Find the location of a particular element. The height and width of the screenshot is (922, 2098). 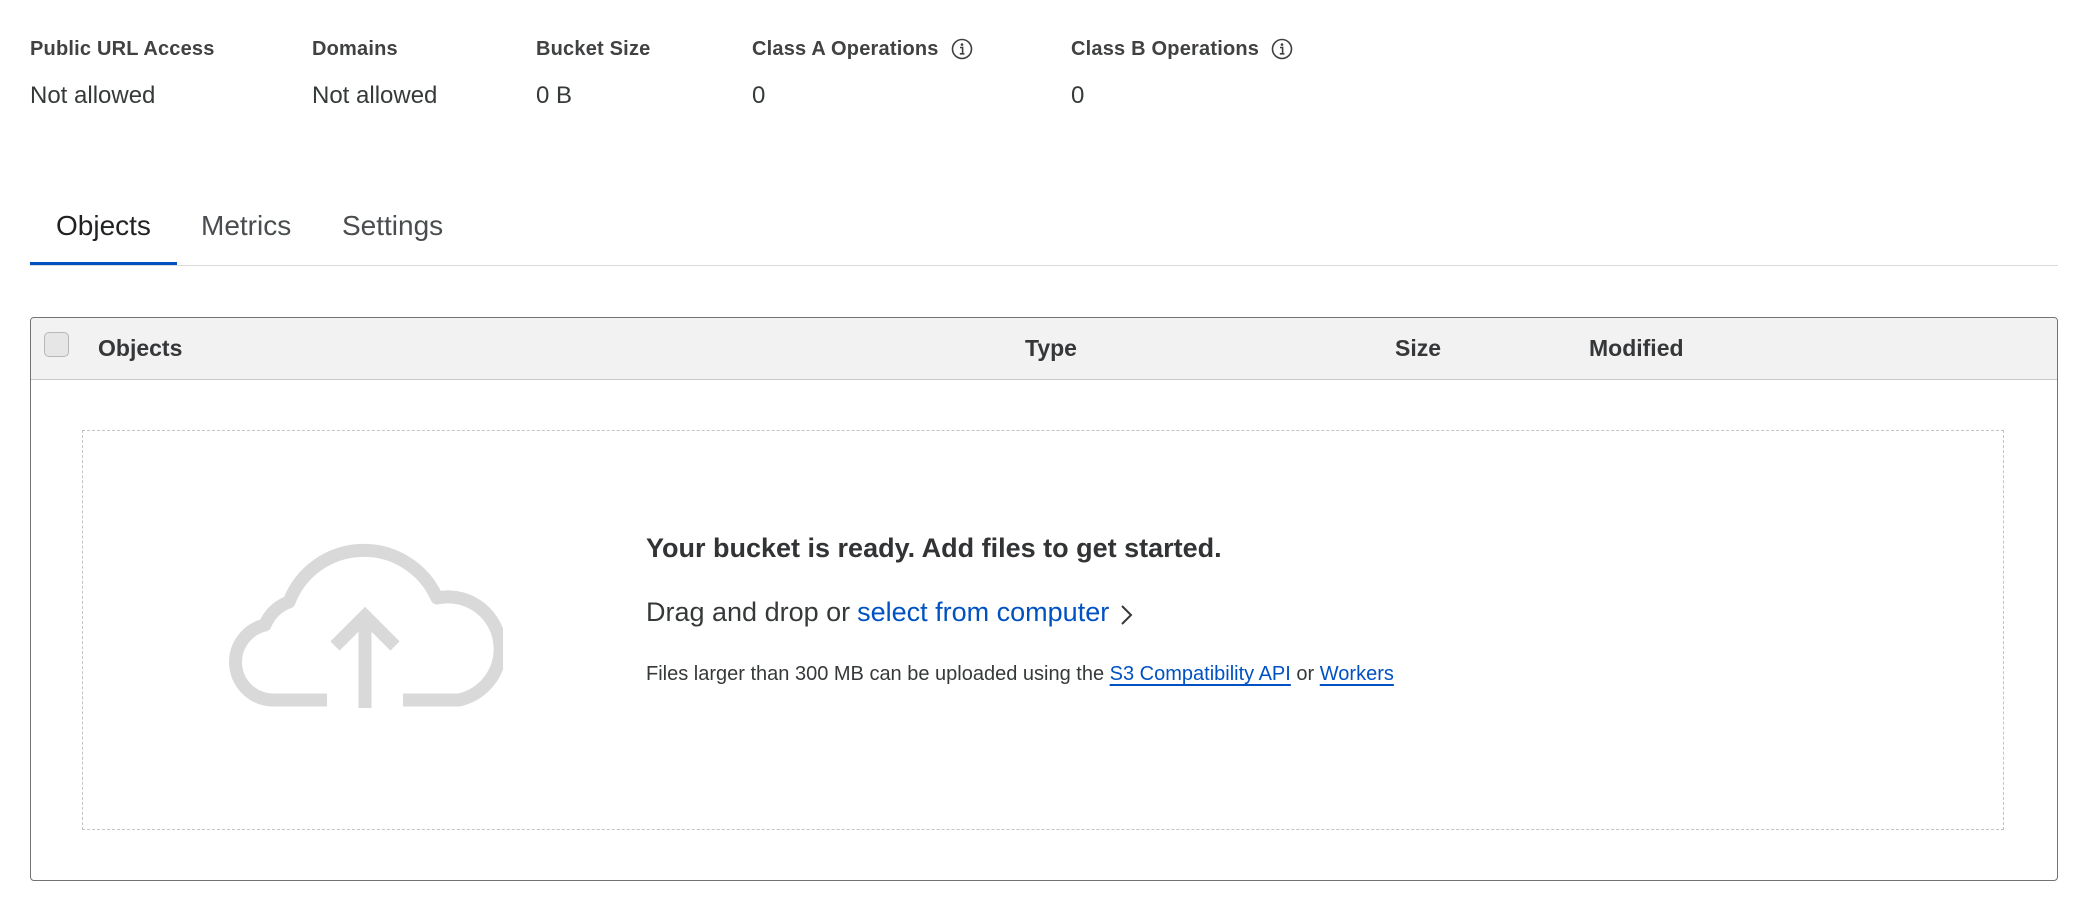

column-header-type: Type is located at coordinates (1051, 348).